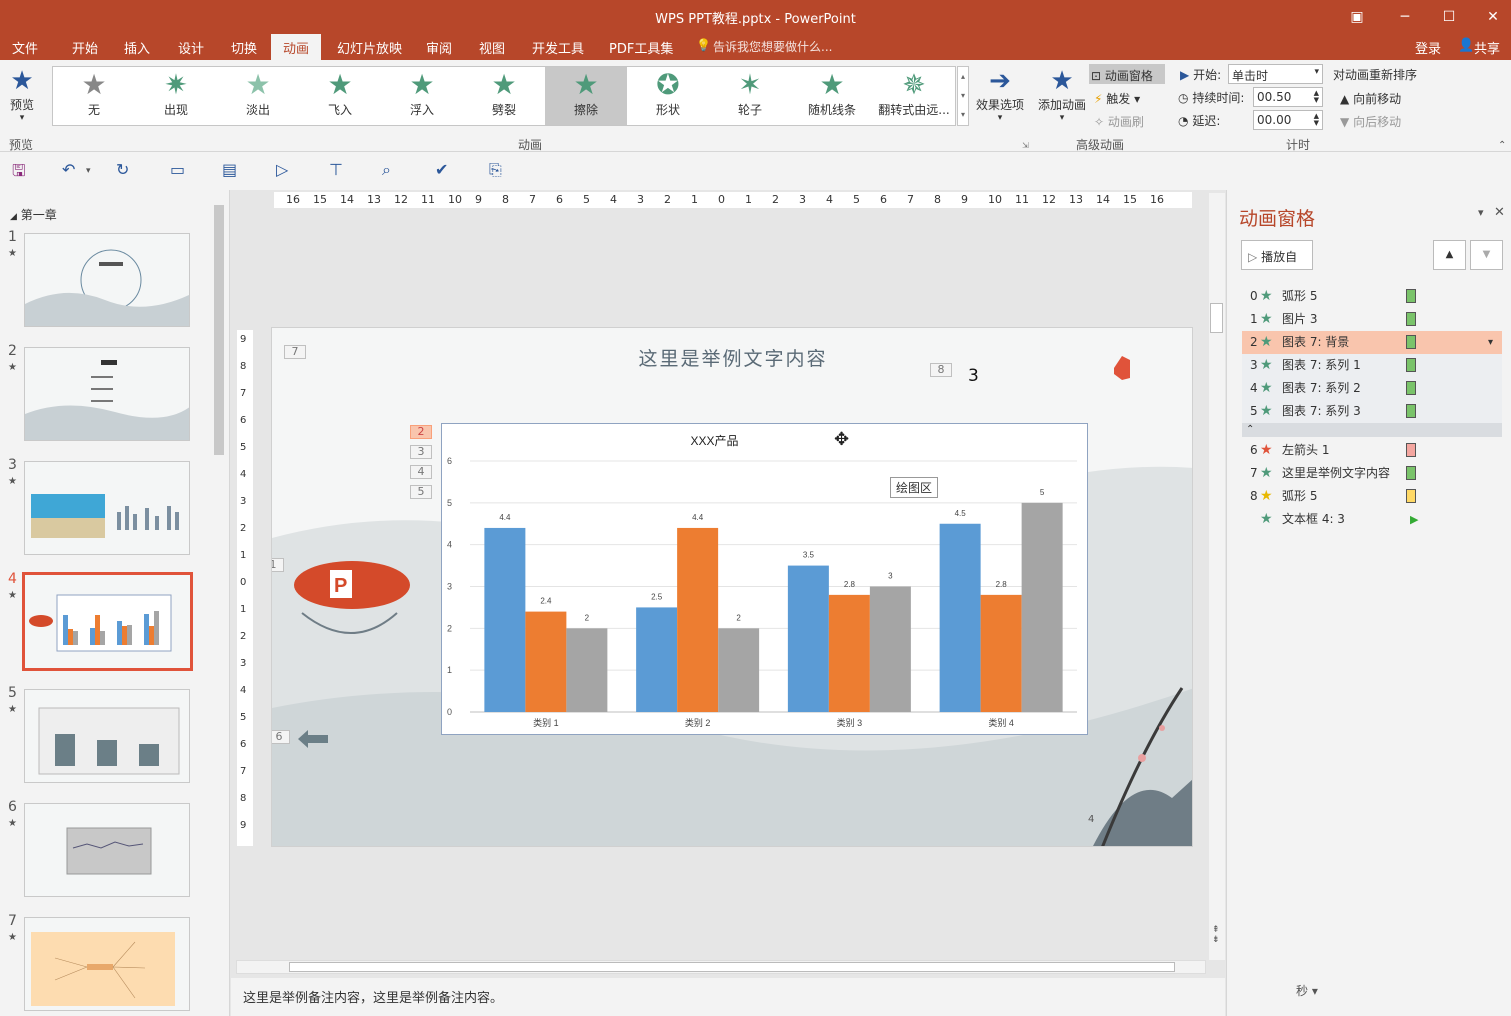 The height and width of the screenshot is (1016, 1511). I want to click on item-order: 8, so click(1254, 496).